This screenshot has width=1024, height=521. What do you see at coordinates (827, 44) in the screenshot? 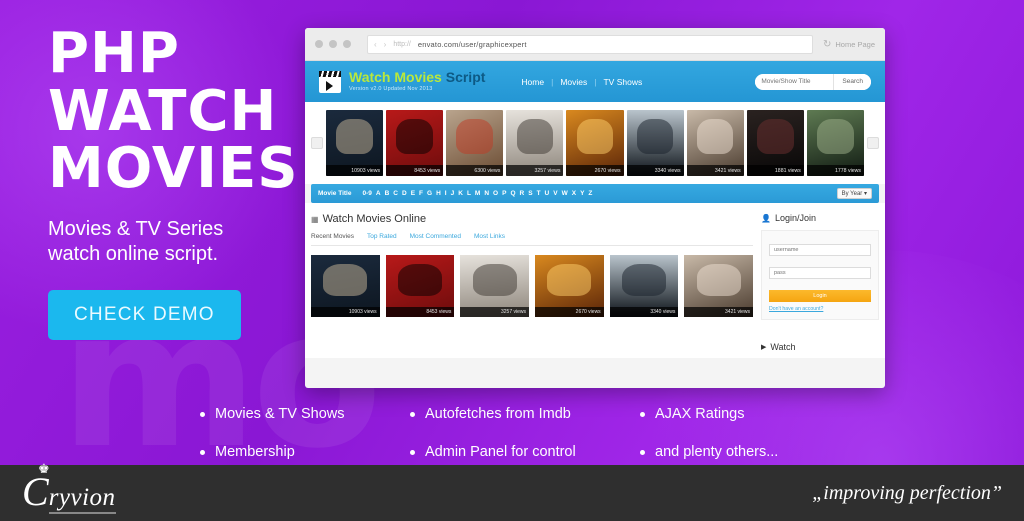
I see `reload-icon: ↻` at bounding box center [827, 44].